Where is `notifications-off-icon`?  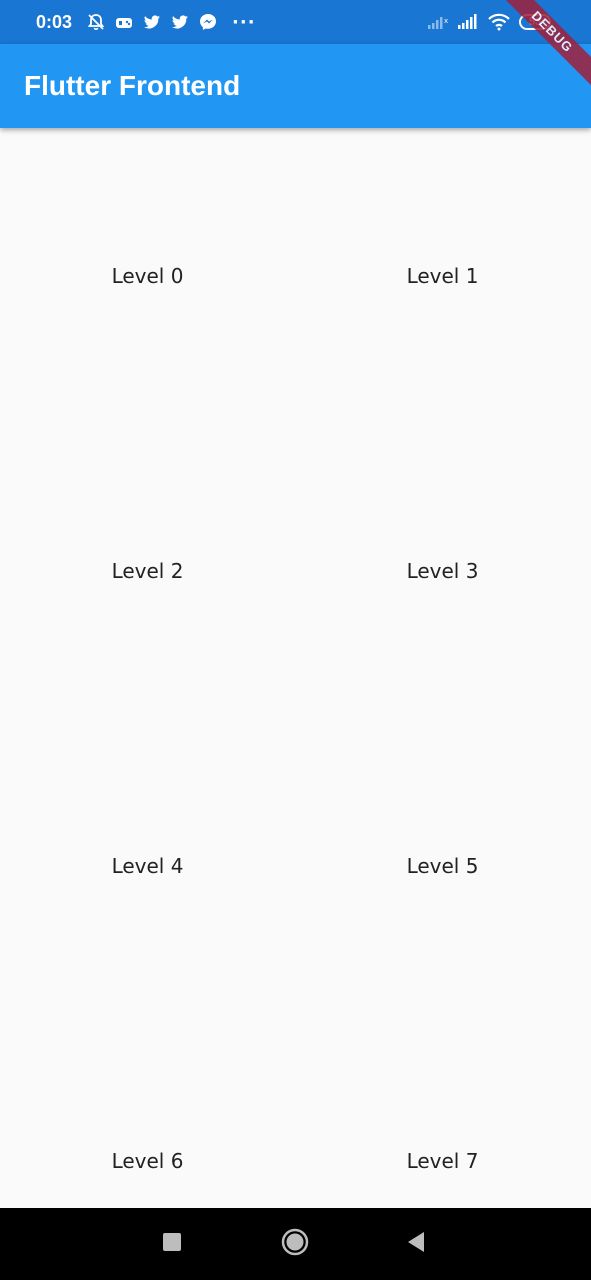 notifications-off-icon is located at coordinates (96, 22).